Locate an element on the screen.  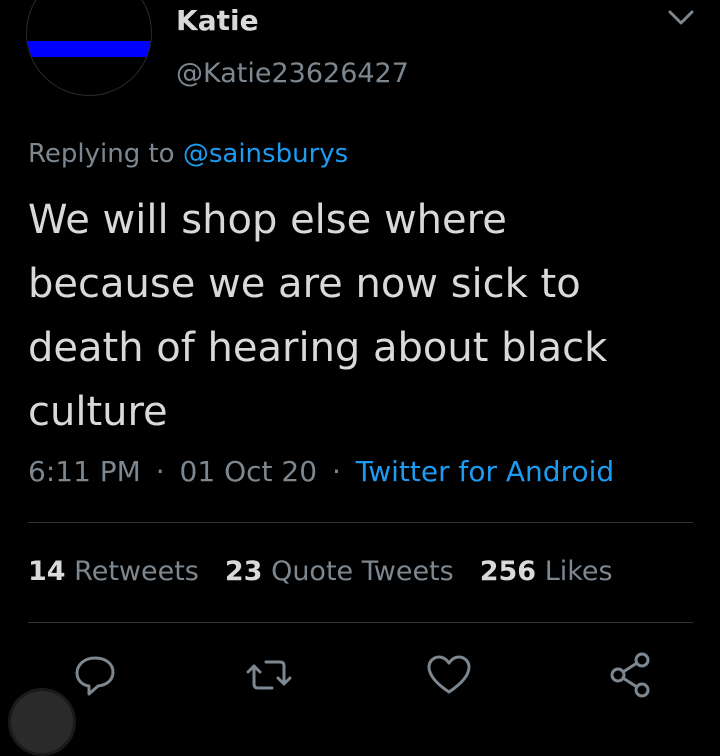
author-name: Katie is located at coordinates (217, 20).